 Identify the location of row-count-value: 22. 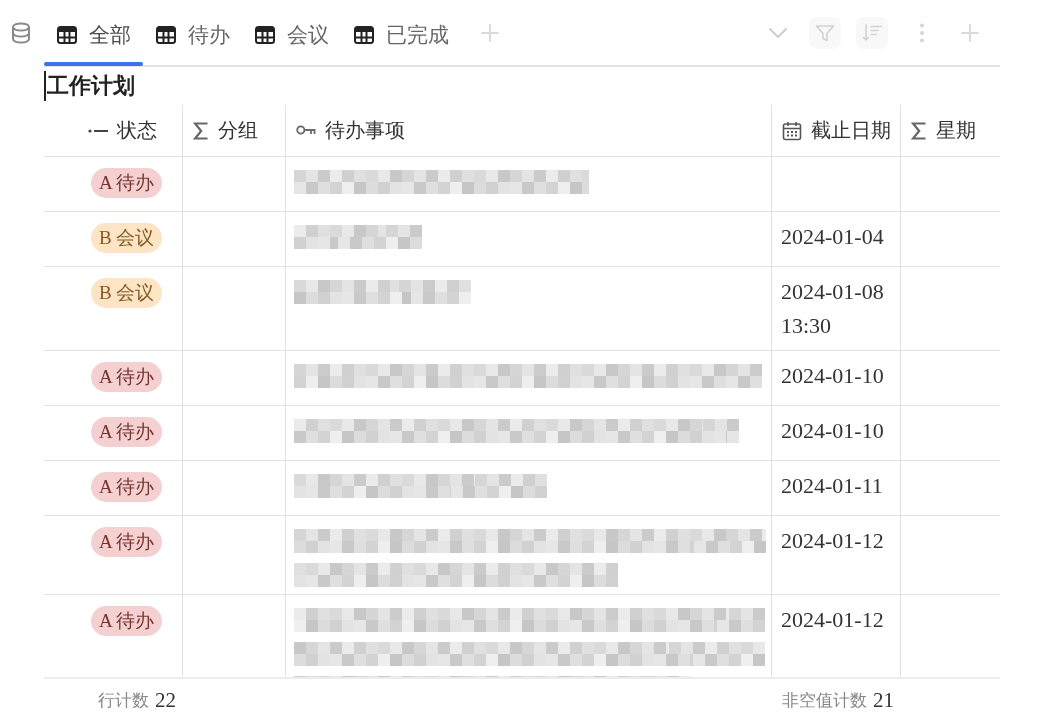
(165, 700).